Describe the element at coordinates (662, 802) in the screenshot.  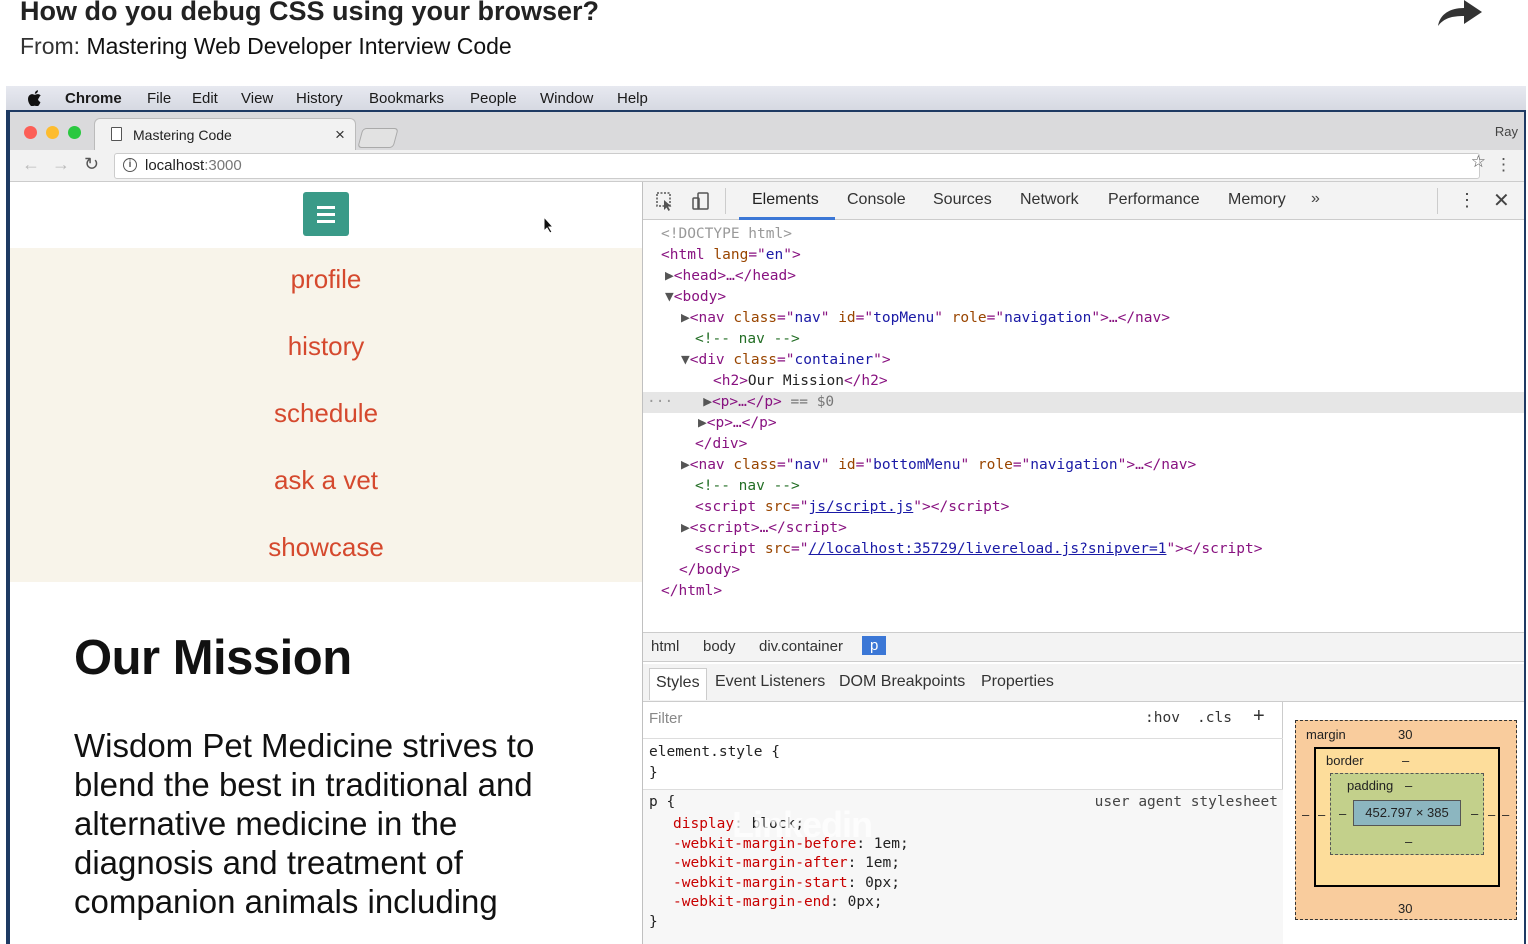
I see `p-rule-selector: p {` at that location.